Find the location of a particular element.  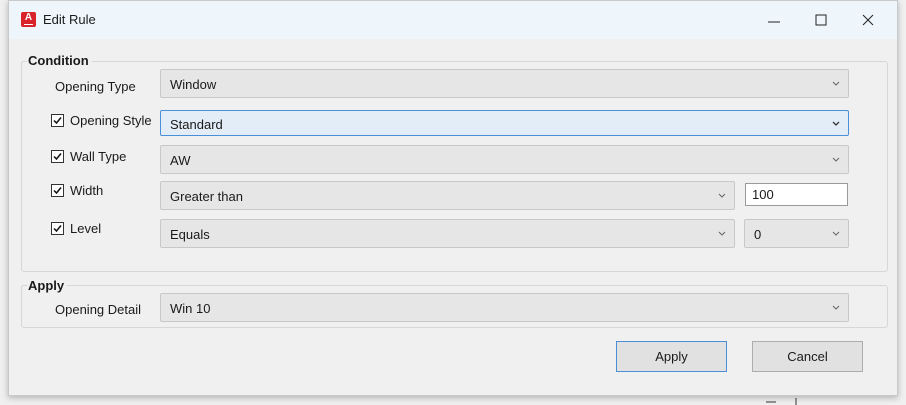

close-icon is located at coordinates (868, 20).